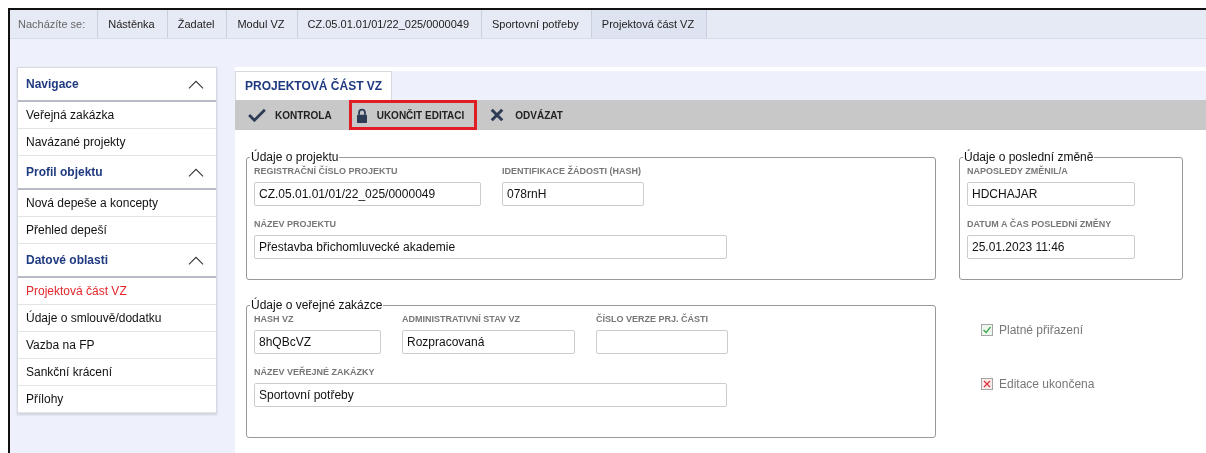 The image size is (1206, 453). What do you see at coordinates (461, 319) in the screenshot?
I see `field-label: ADMINISTRATIVNÍ STAV VZ` at bounding box center [461, 319].